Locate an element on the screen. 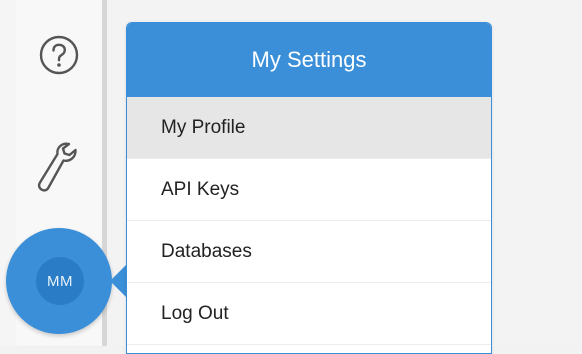 Image resolution: width=582 pixels, height=354 pixels. menu-item-my-profile: My Profile is located at coordinates (309, 128).